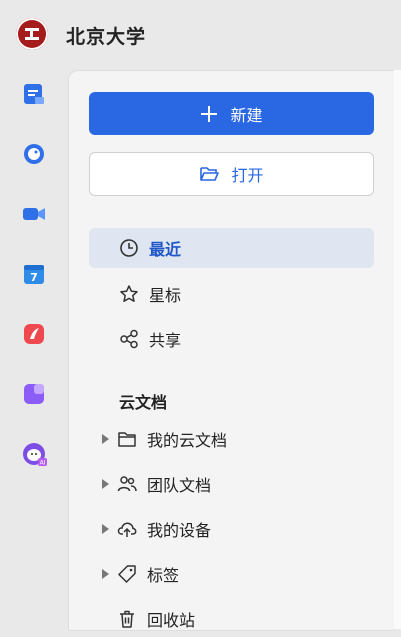  What do you see at coordinates (34, 349) in the screenshot?
I see `app-rail: 7 AI` at bounding box center [34, 349].